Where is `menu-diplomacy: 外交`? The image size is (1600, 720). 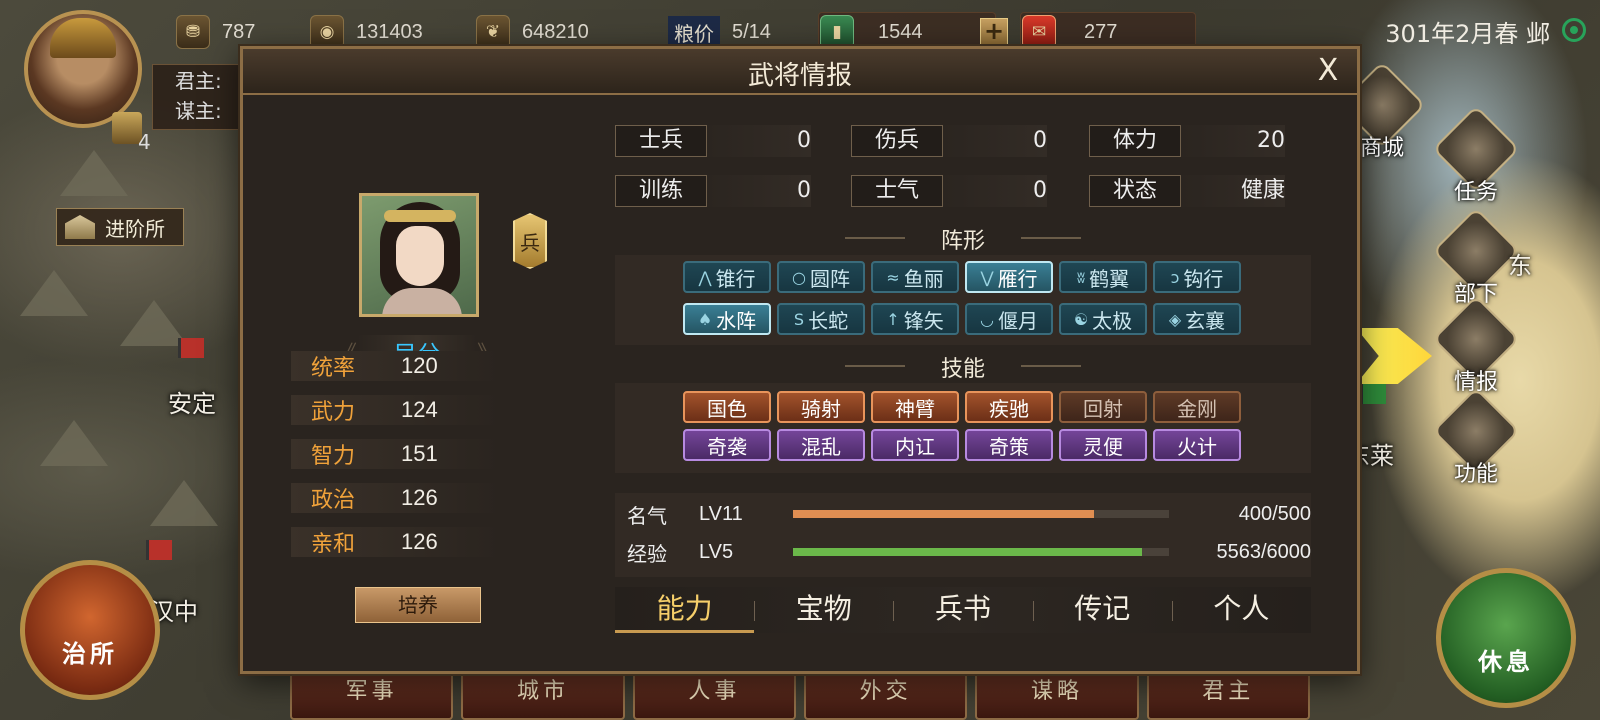
menu-diplomacy: 外交 is located at coordinates (885, 696).